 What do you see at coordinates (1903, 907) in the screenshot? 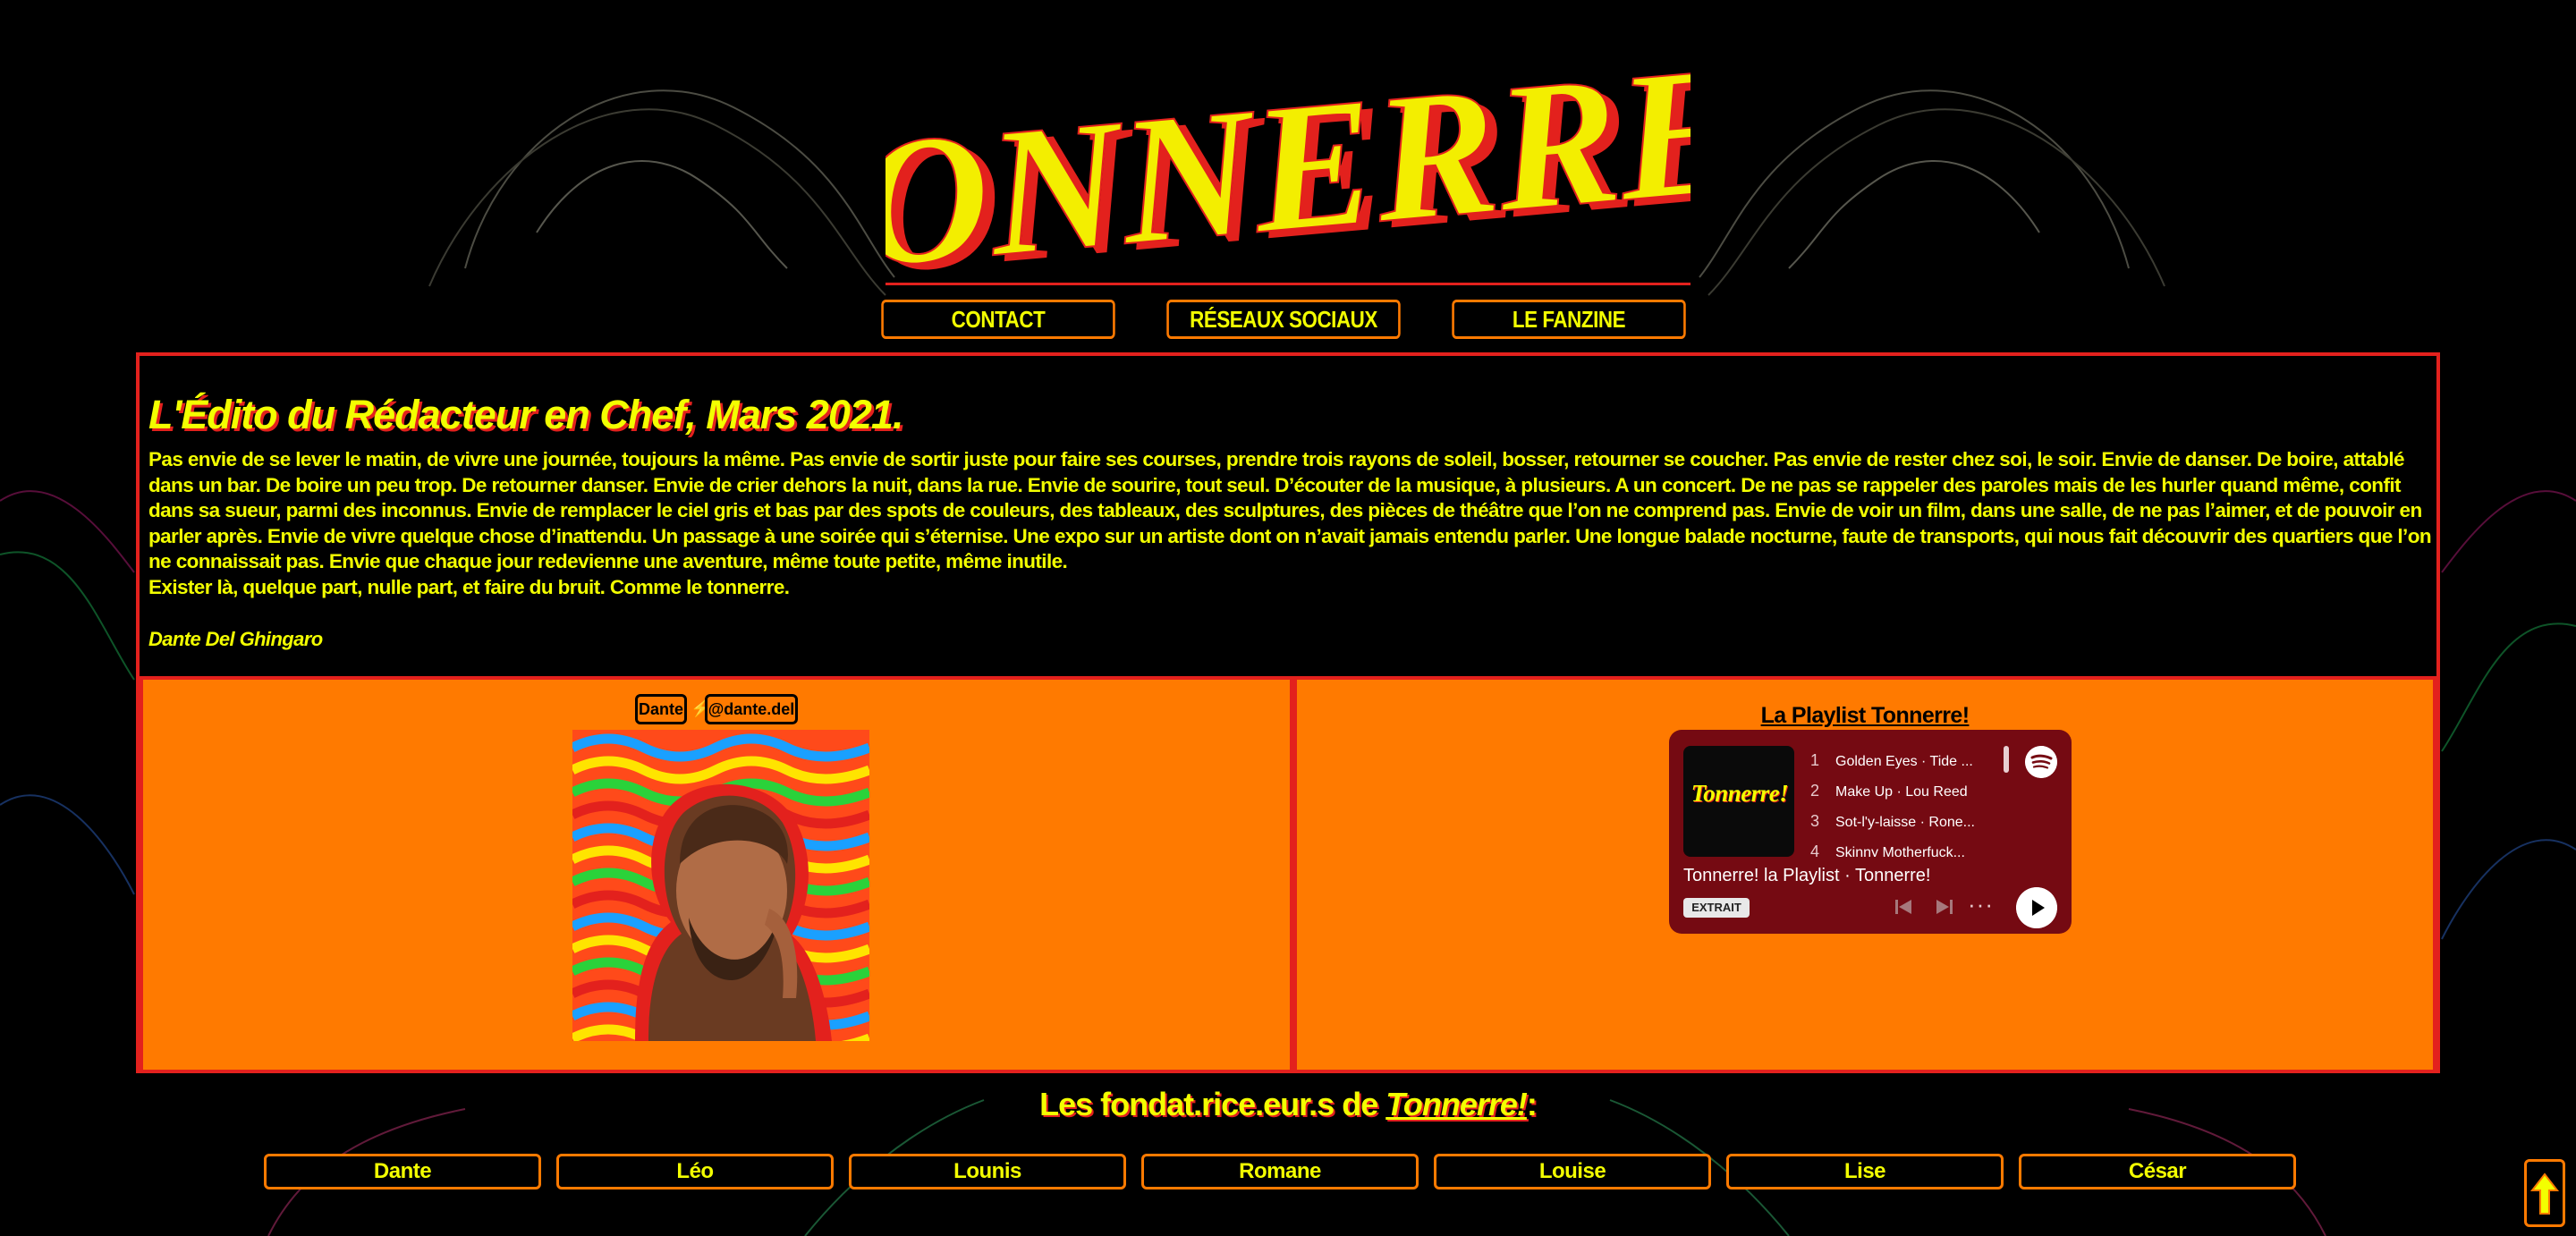
I see `previous-track-icon` at bounding box center [1903, 907].